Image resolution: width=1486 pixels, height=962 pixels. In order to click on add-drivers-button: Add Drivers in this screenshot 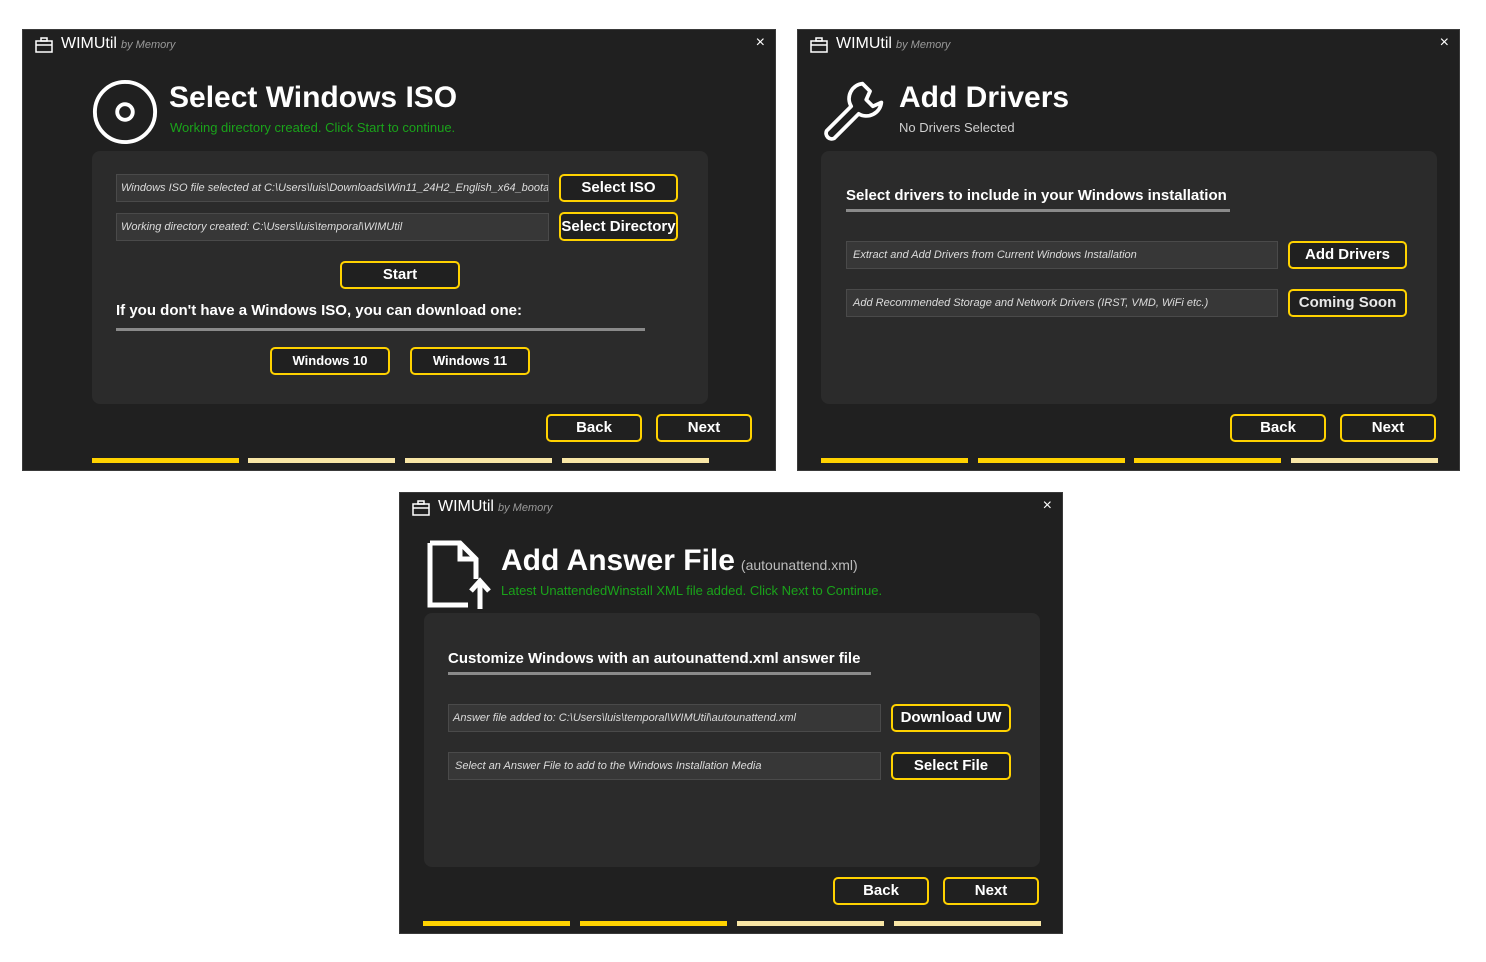, I will do `click(1347, 255)`.